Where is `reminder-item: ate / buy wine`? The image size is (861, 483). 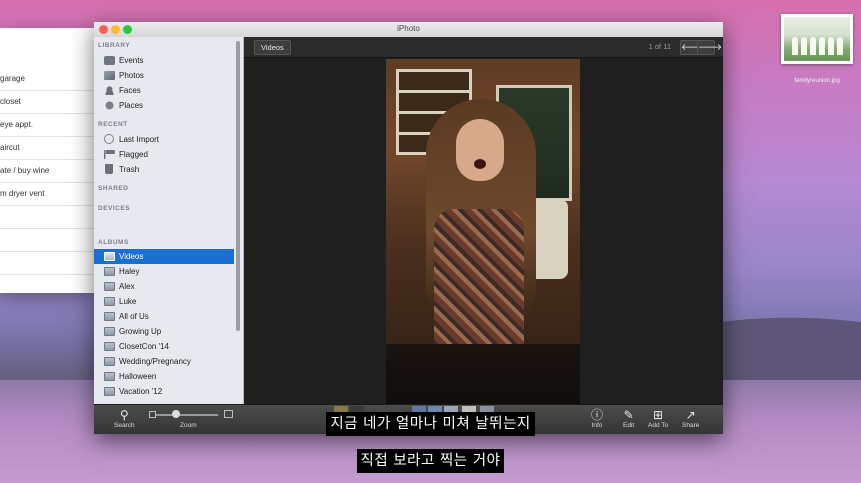 reminder-item: ate / buy wine is located at coordinates (47, 171).